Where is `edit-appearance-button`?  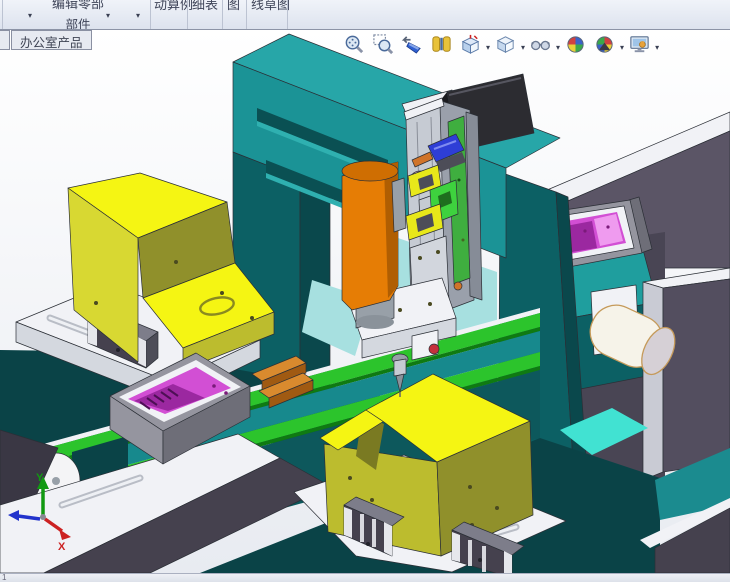 edit-appearance-button is located at coordinates (575, 44).